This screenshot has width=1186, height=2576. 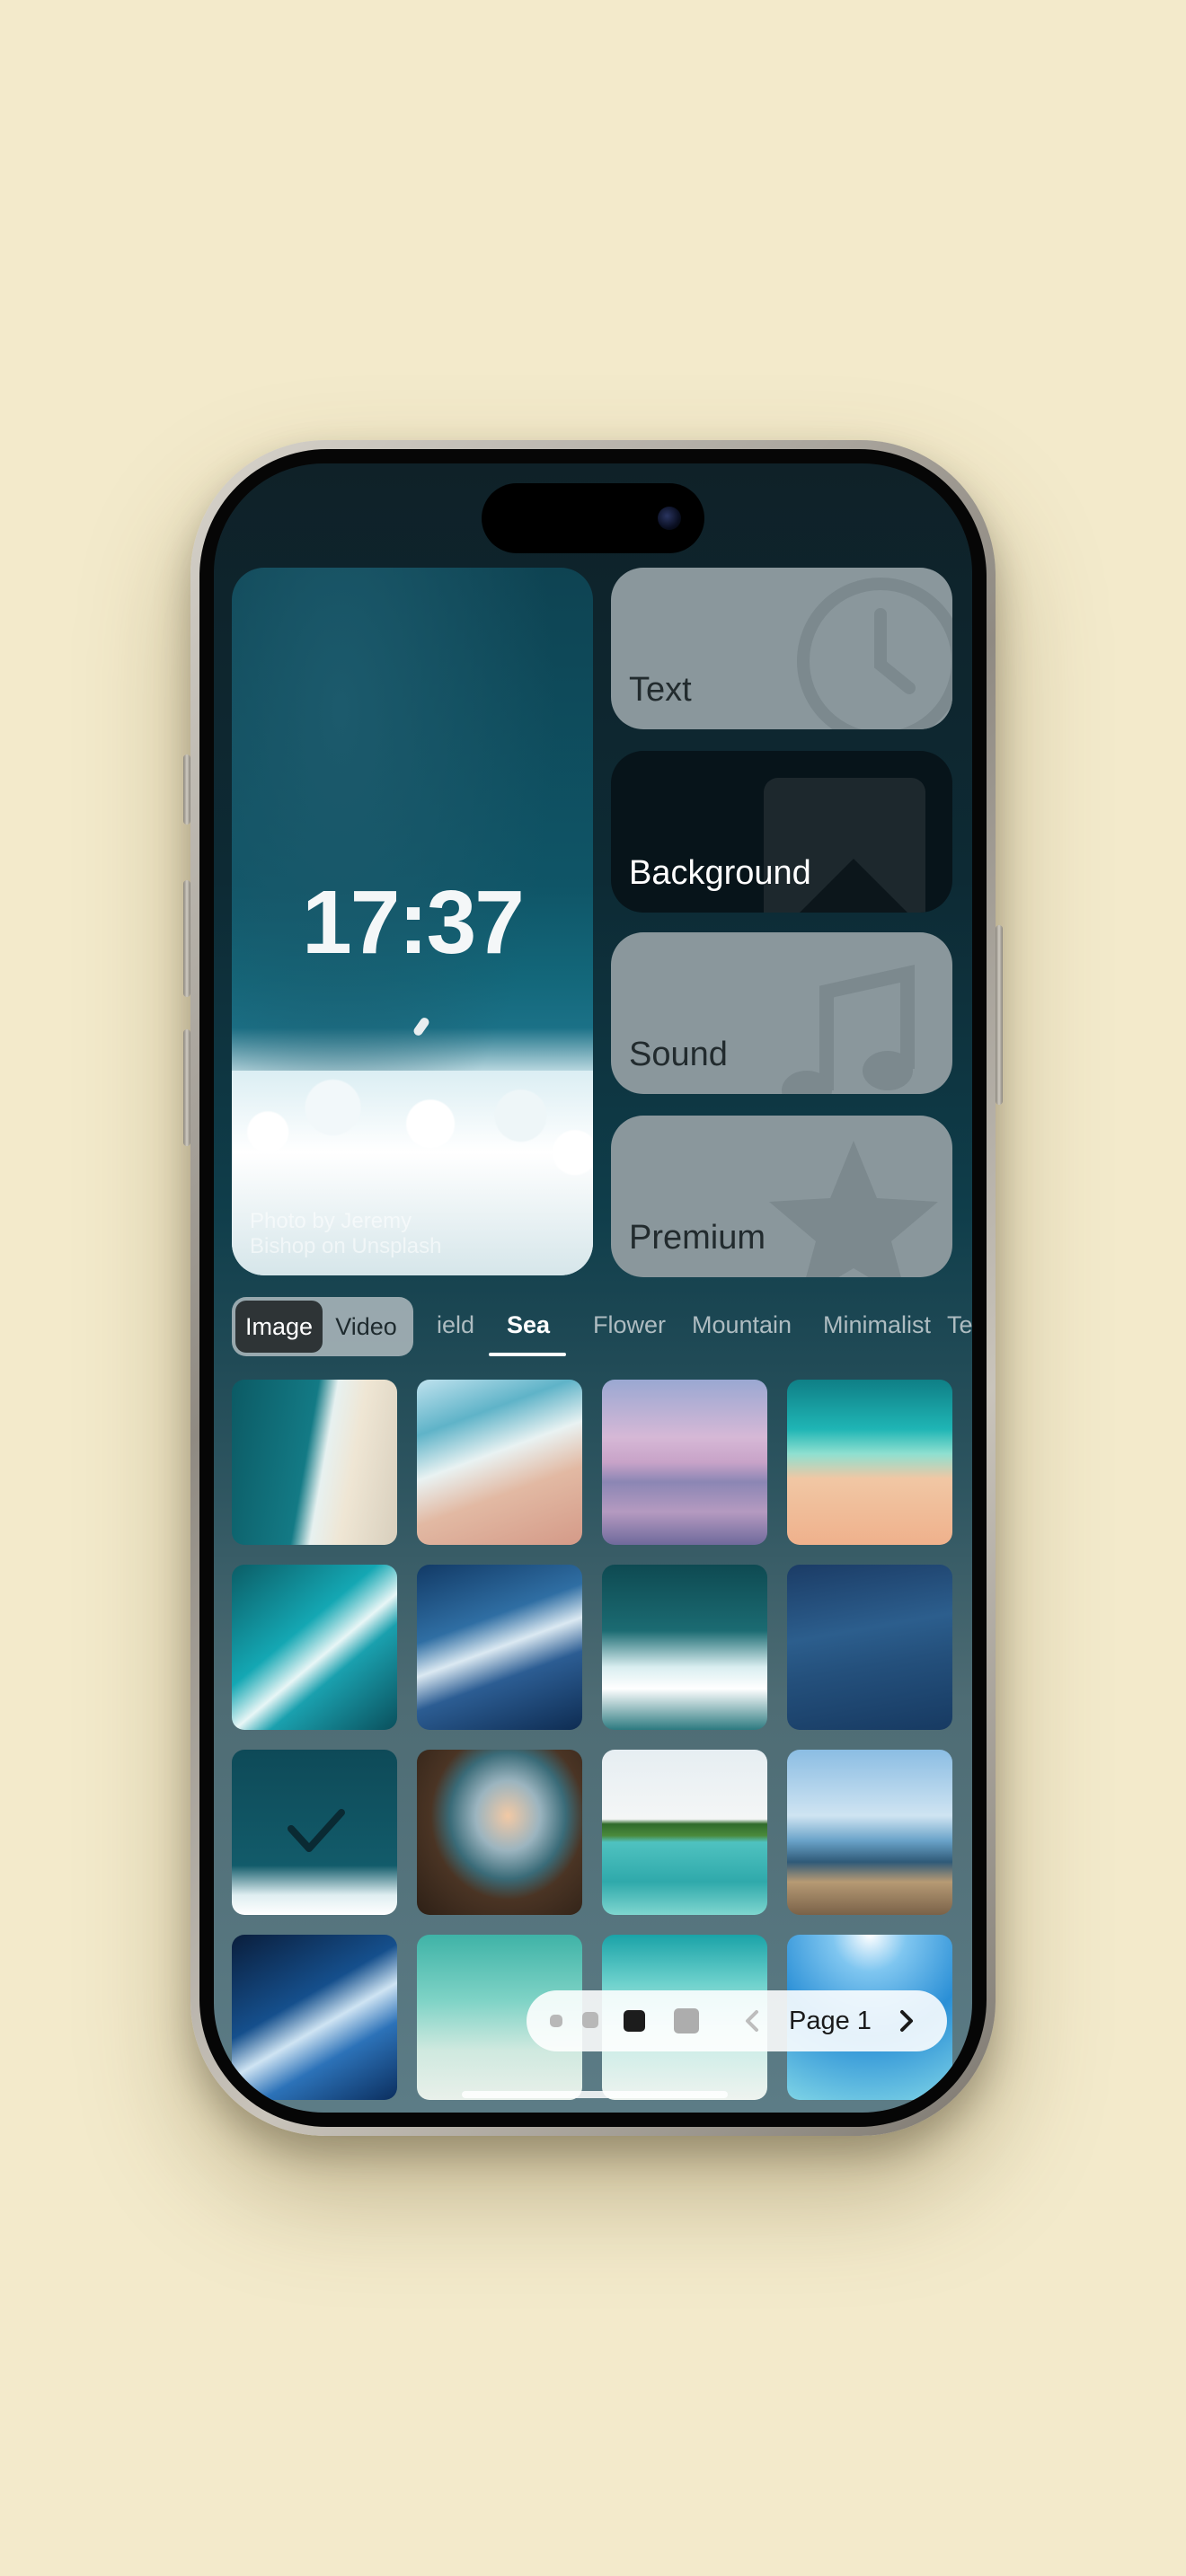 I want to click on music-note-icon, so click(x=848, y=1029).